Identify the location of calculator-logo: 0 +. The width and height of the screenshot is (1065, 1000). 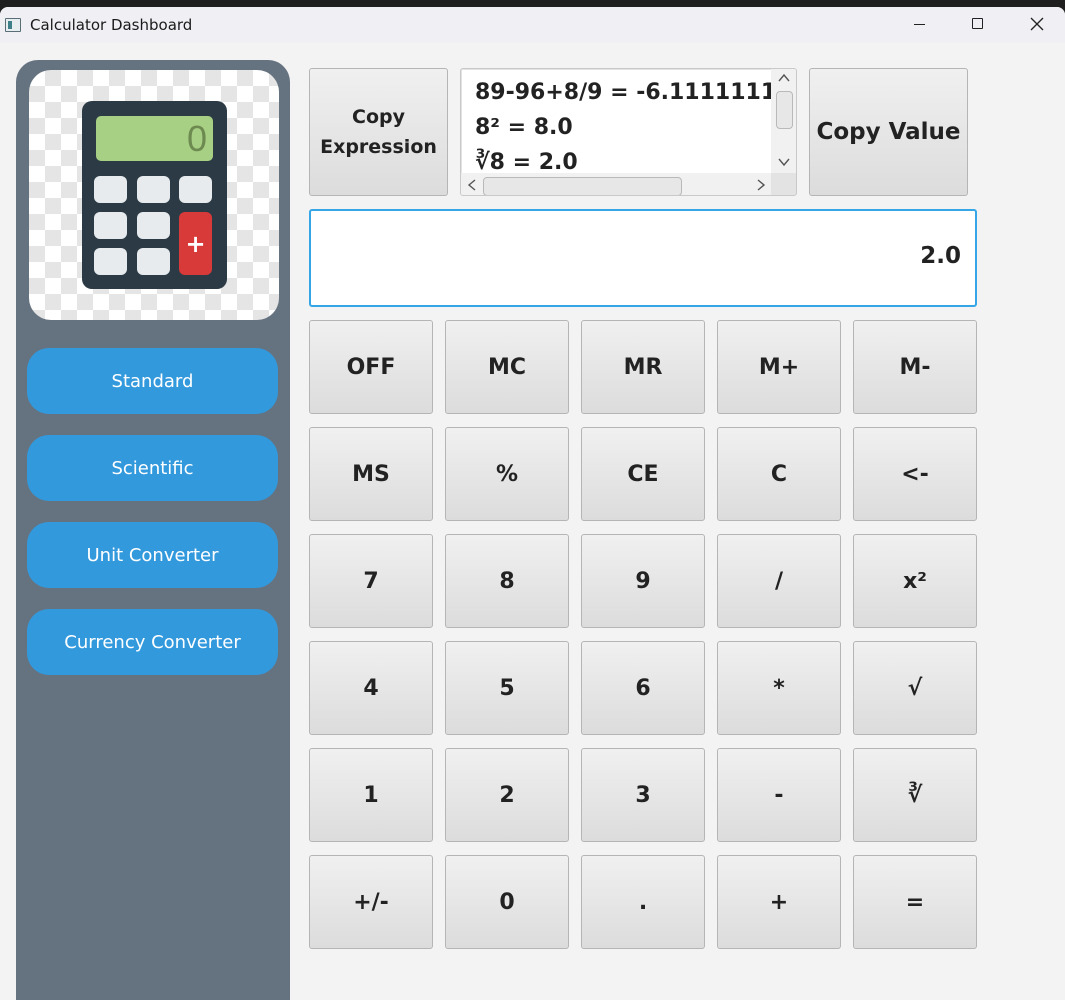
(154, 195).